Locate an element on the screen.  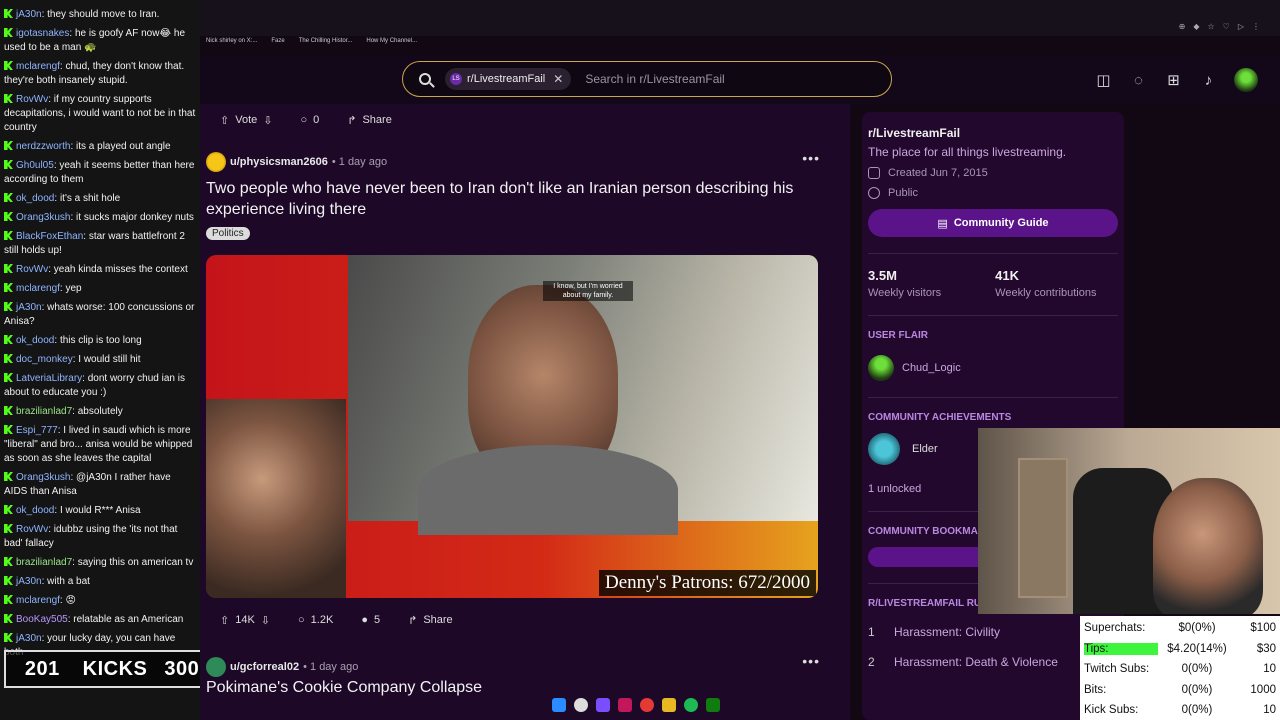
folder-icon is located at coordinates (669, 705).